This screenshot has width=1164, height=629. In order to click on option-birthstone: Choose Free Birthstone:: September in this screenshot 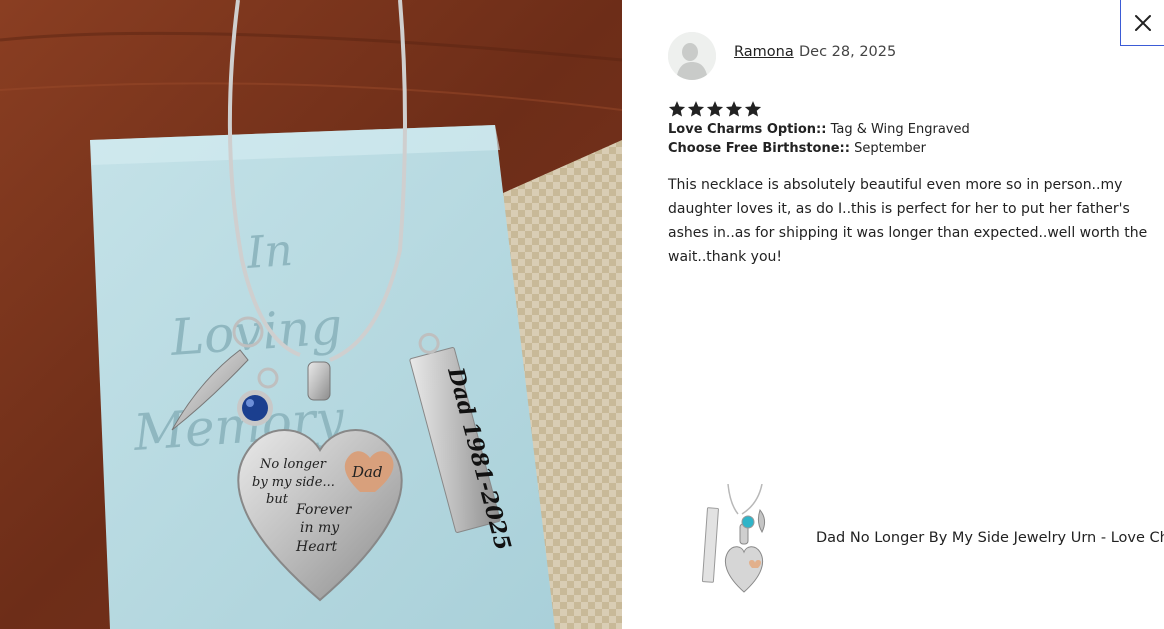, I will do `click(797, 148)`.